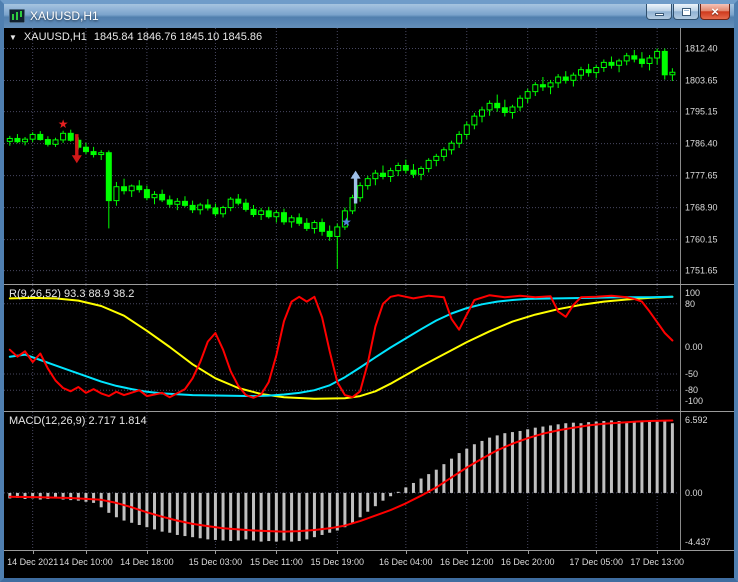 Image resolution: width=738 pixels, height=582 pixels. What do you see at coordinates (701, 144) in the screenshot?
I see `svg-text: 1786.40` at bounding box center [701, 144].